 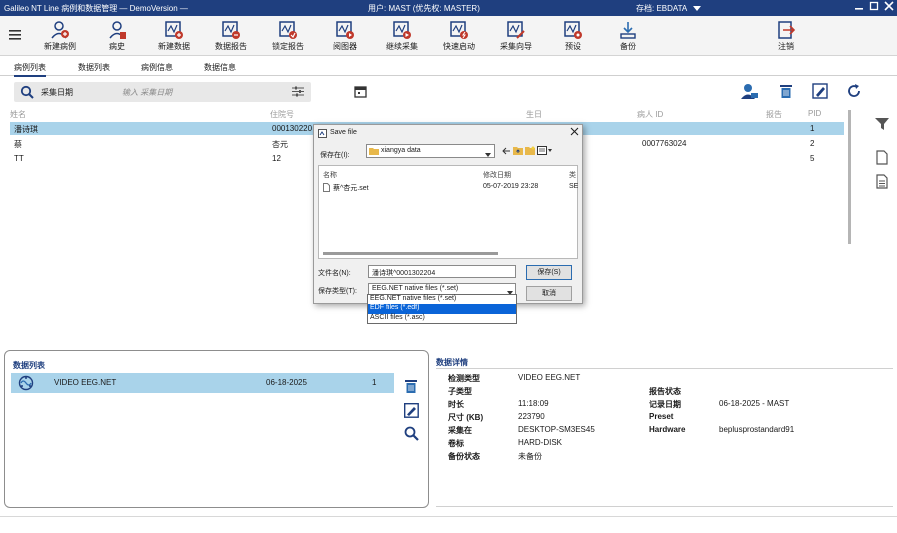 What do you see at coordinates (174, 30) in the screenshot?
I see `new-data-icon` at bounding box center [174, 30].